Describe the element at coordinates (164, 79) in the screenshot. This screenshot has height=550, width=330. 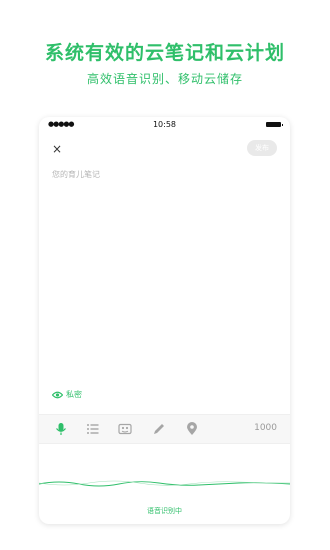
I see `promo-subline: 高效语音识别、移动云储存` at that location.